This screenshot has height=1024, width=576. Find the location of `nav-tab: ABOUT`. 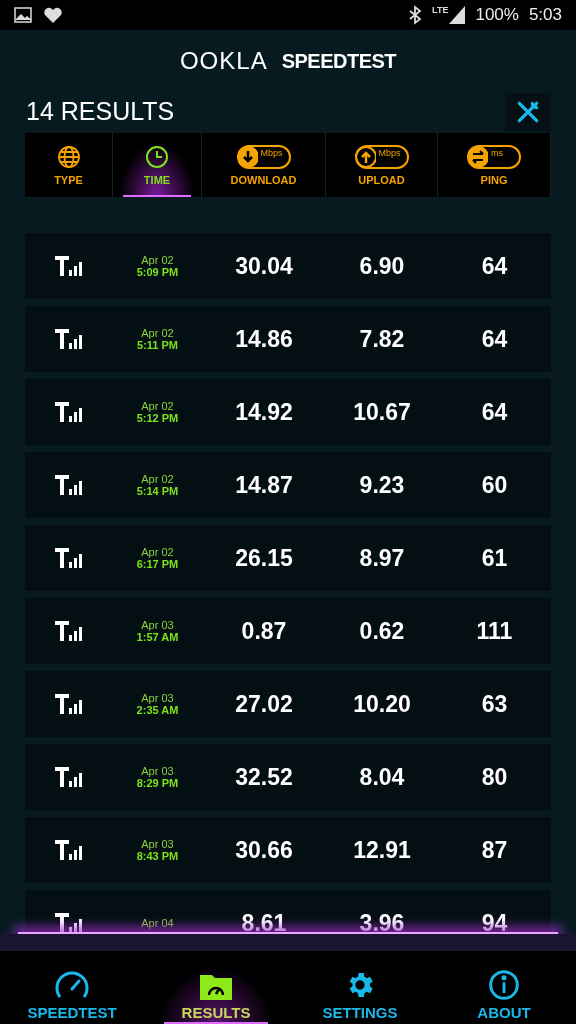

nav-tab: ABOUT is located at coordinates (504, 987).